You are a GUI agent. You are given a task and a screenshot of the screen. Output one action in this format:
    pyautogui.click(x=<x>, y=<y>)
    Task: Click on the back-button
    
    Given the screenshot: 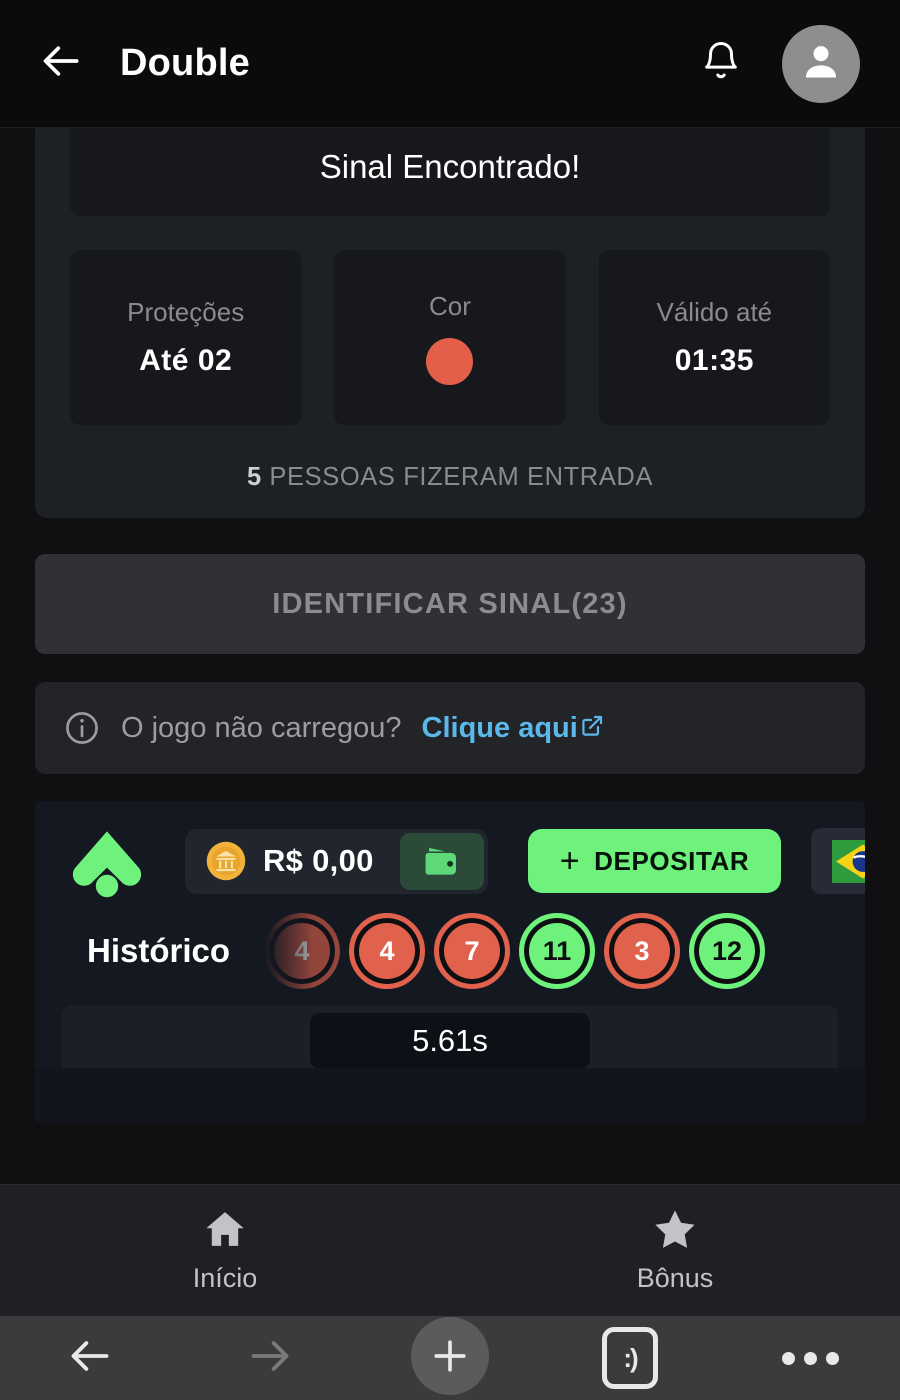 What is the action you would take?
    pyautogui.click(x=62, y=64)
    